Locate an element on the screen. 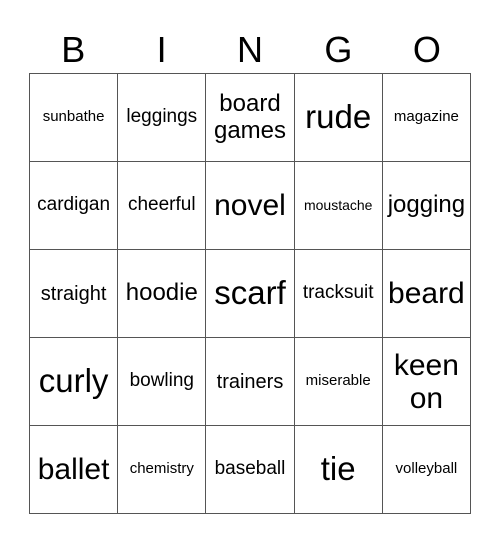  bingo-cell: ballet is located at coordinates (74, 470).